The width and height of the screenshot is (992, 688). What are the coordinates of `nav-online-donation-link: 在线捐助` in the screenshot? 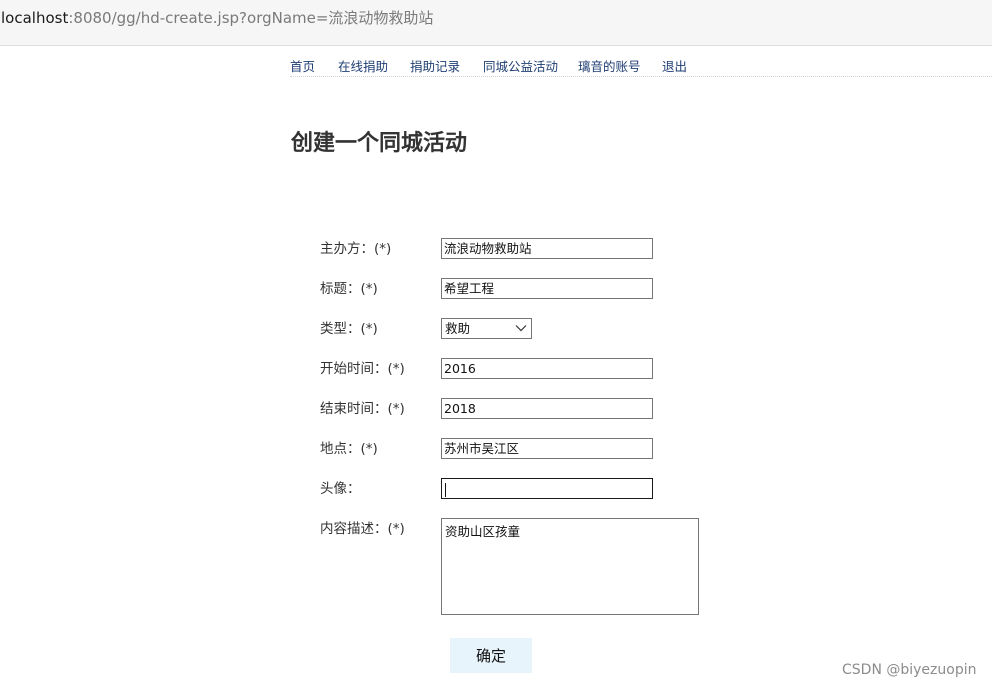 It's located at (363, 65).